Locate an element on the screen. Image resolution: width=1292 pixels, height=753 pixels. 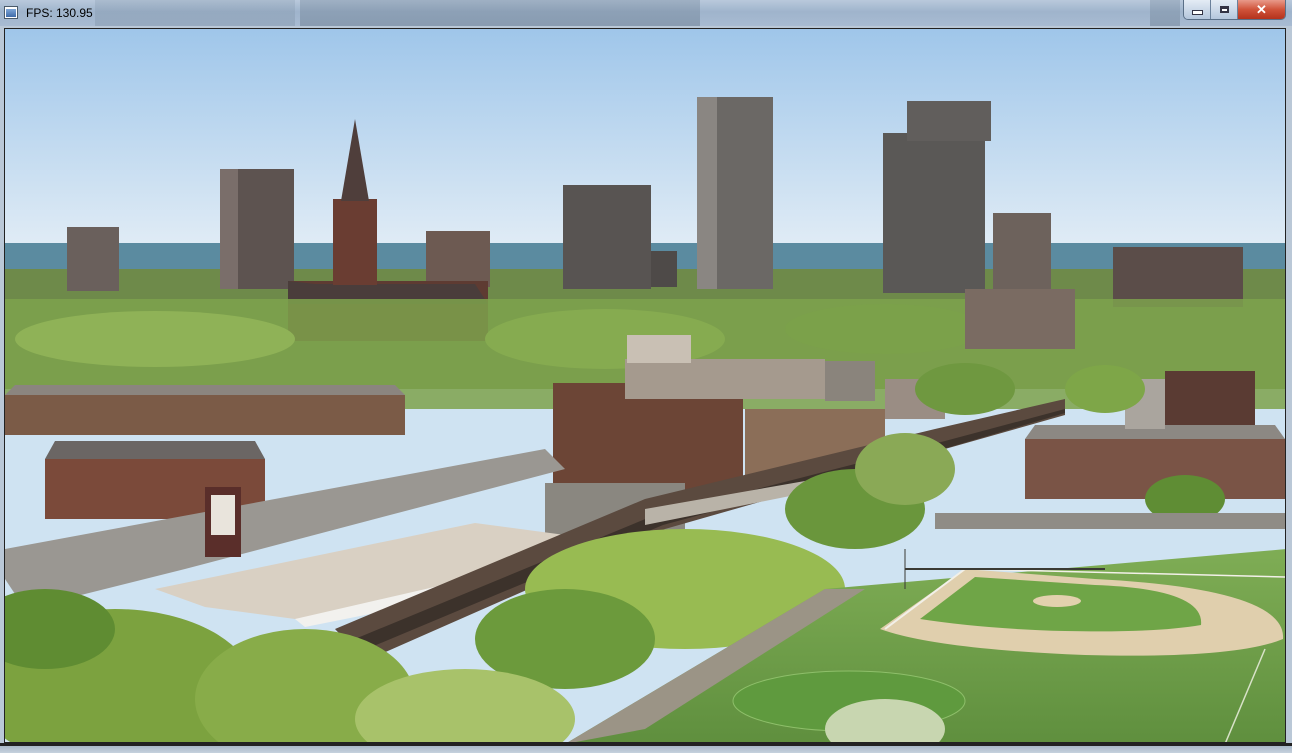
title-bar: FPS: 130.95 ✕ is located at coordinates (646, 13).